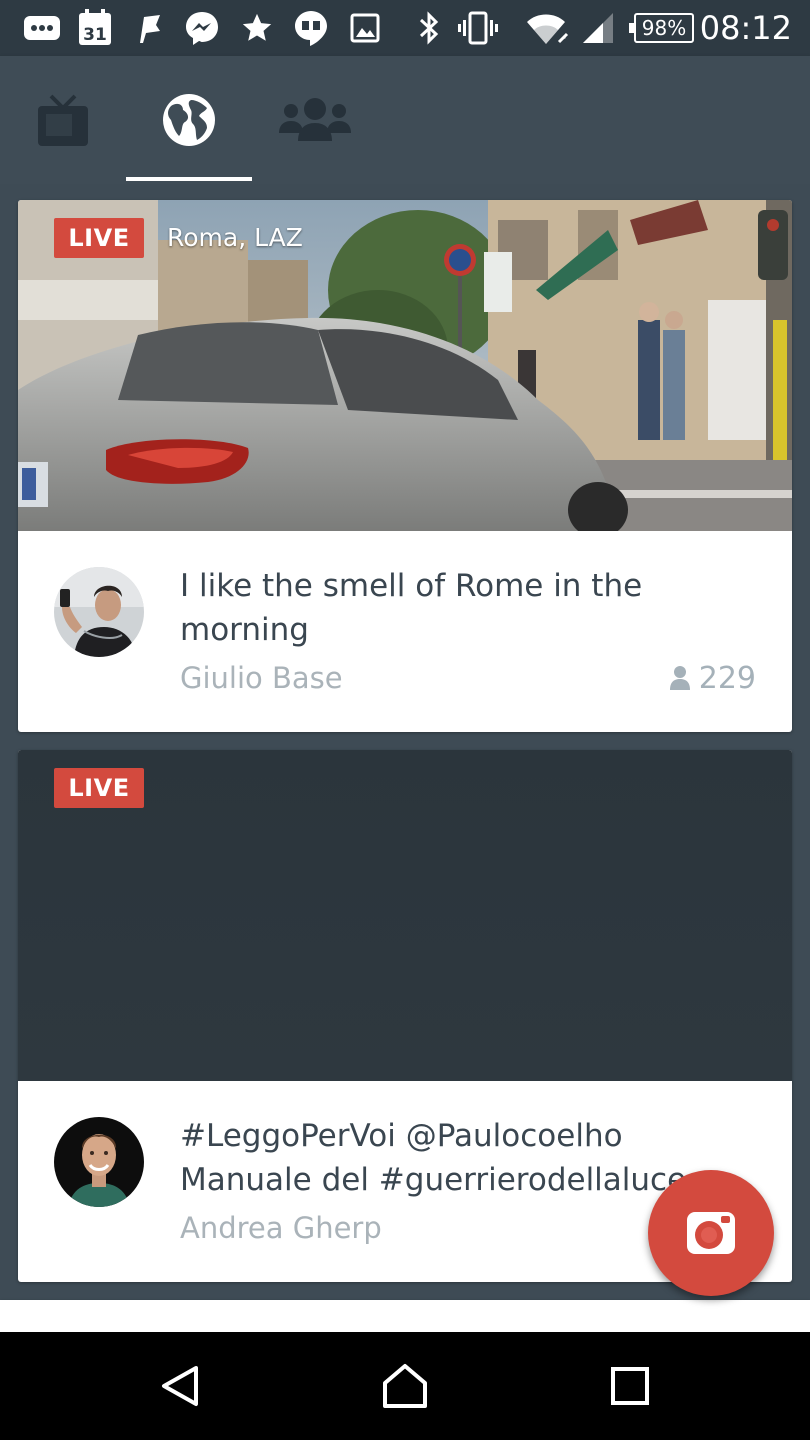 Image resolution: width=810 pixels, height=1440 pixels. I want to click on tab-bar, so click(405, 120).